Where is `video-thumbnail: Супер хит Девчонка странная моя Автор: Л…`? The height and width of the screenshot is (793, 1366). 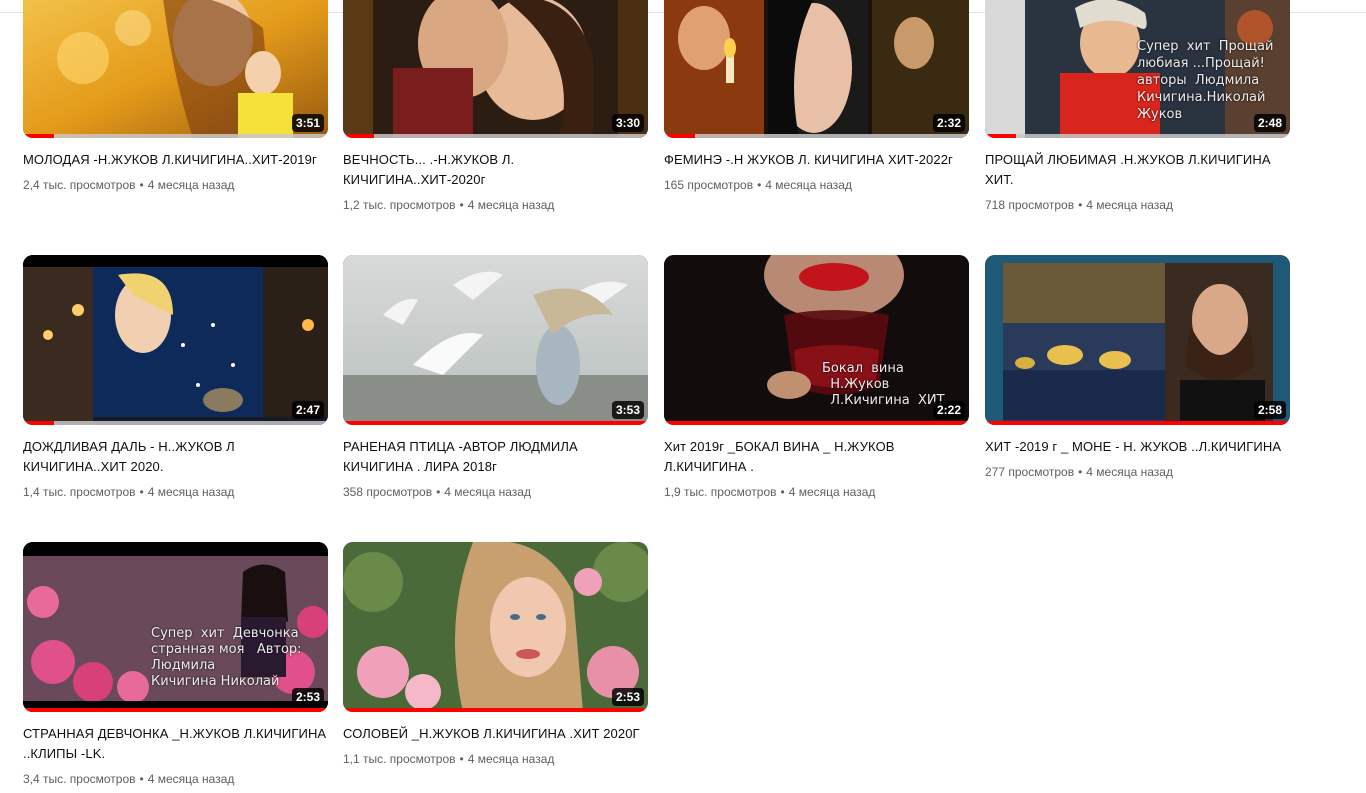
video-thumbnail: Супер хит Девчонка странная моя Автор: Л… is located at coordinates (175, 627).